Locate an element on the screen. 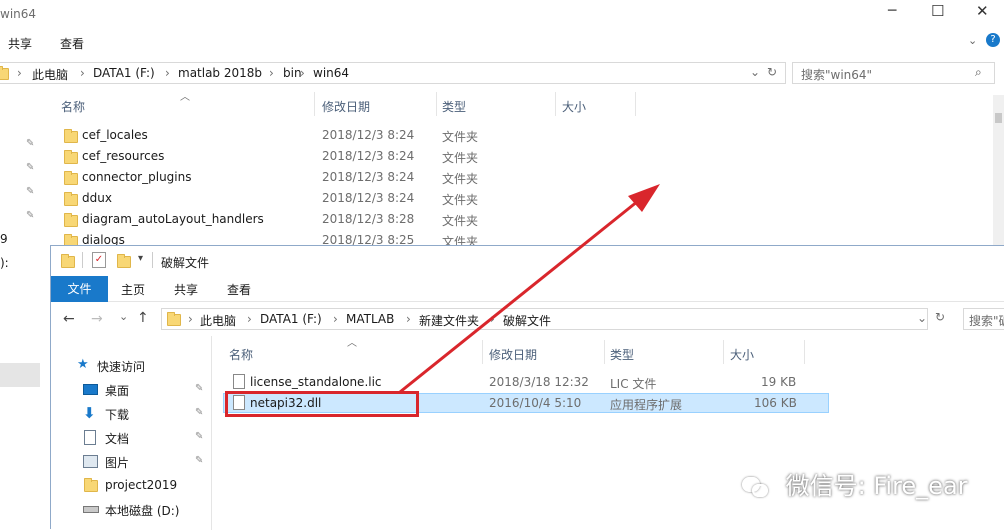 This screenshot has width=1004, height=530. arrow-shaft is located at coordinates (524, 292).